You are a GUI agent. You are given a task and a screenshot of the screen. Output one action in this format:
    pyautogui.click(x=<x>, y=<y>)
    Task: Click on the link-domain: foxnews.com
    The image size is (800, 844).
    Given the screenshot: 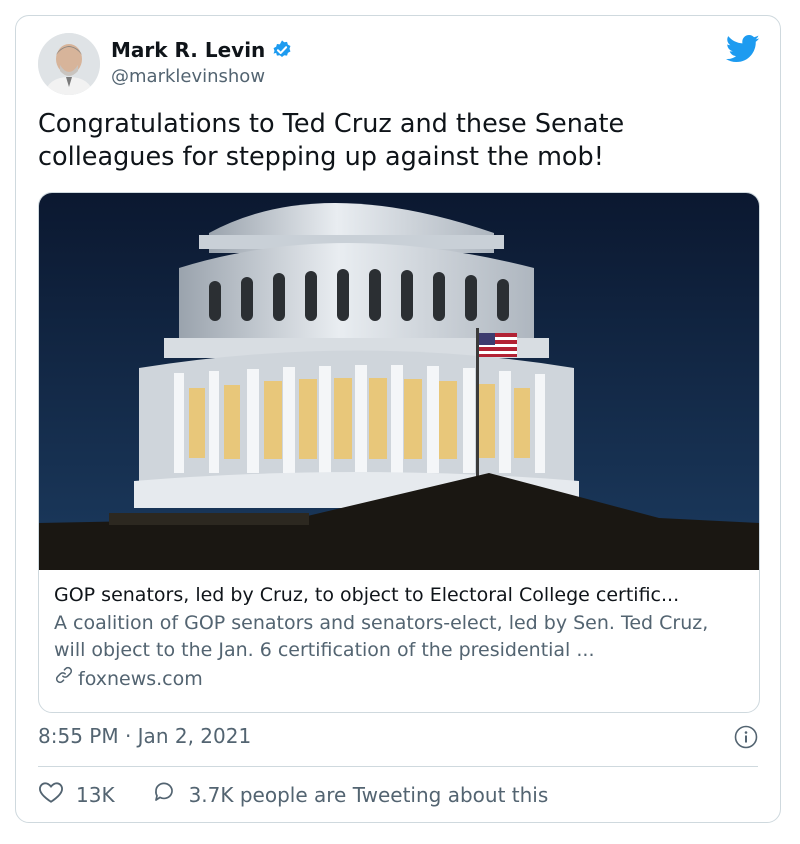 What is the action you would take?
    pyautogui.click(x=140, y=679)
    